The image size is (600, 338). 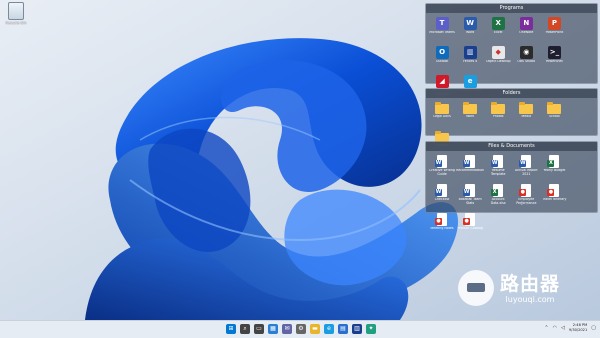 I want to click on tile-label: Checklist, so click(x=442, y=199).